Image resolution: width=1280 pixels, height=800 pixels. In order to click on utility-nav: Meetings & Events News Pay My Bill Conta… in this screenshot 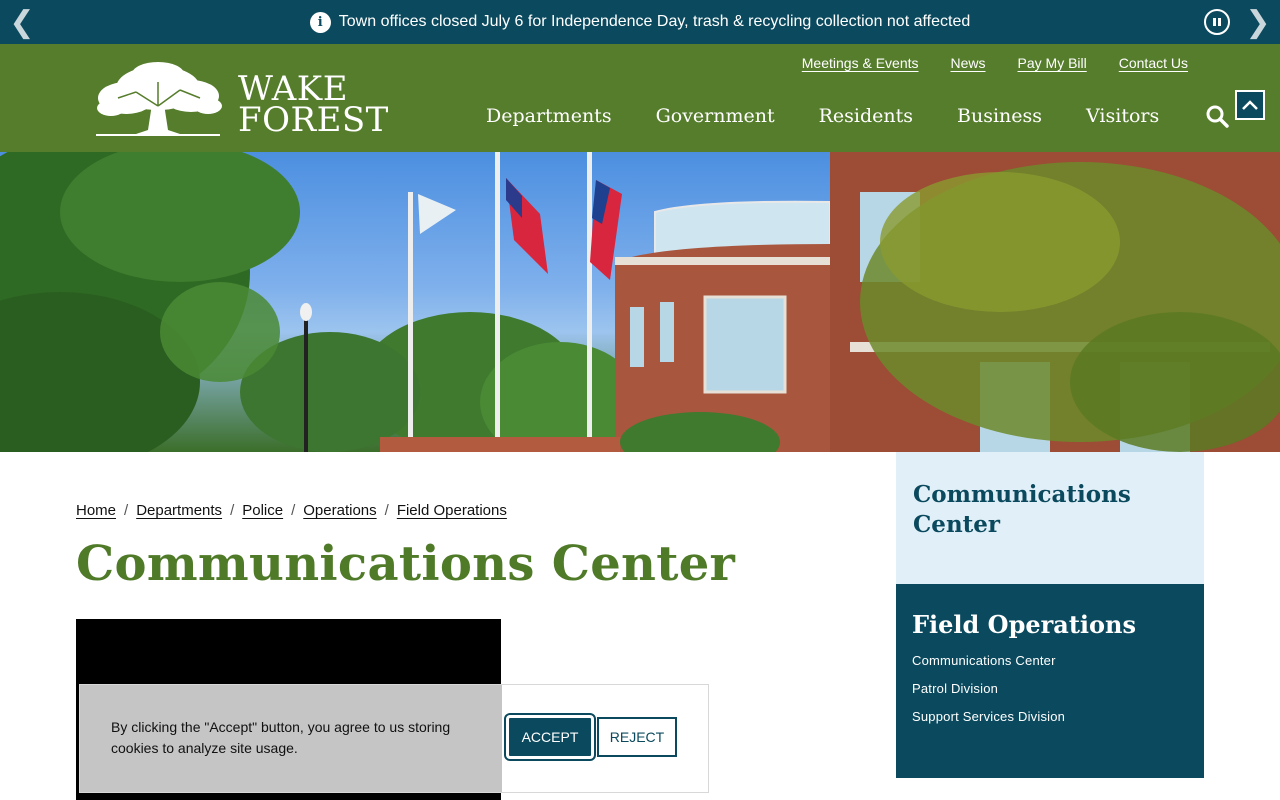, I will do `click(995, 63)`.